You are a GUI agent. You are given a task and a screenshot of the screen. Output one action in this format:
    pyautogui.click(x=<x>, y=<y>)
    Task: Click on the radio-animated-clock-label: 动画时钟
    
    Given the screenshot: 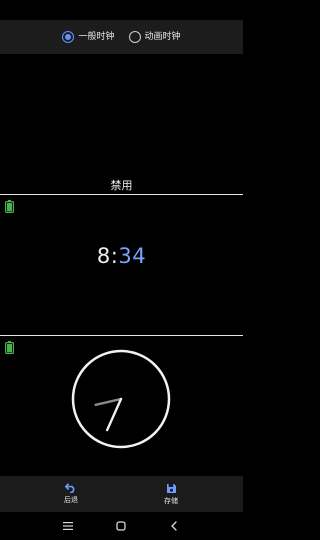 What is the action you would take?
    pyautogui.click(x=162, y=36)
    